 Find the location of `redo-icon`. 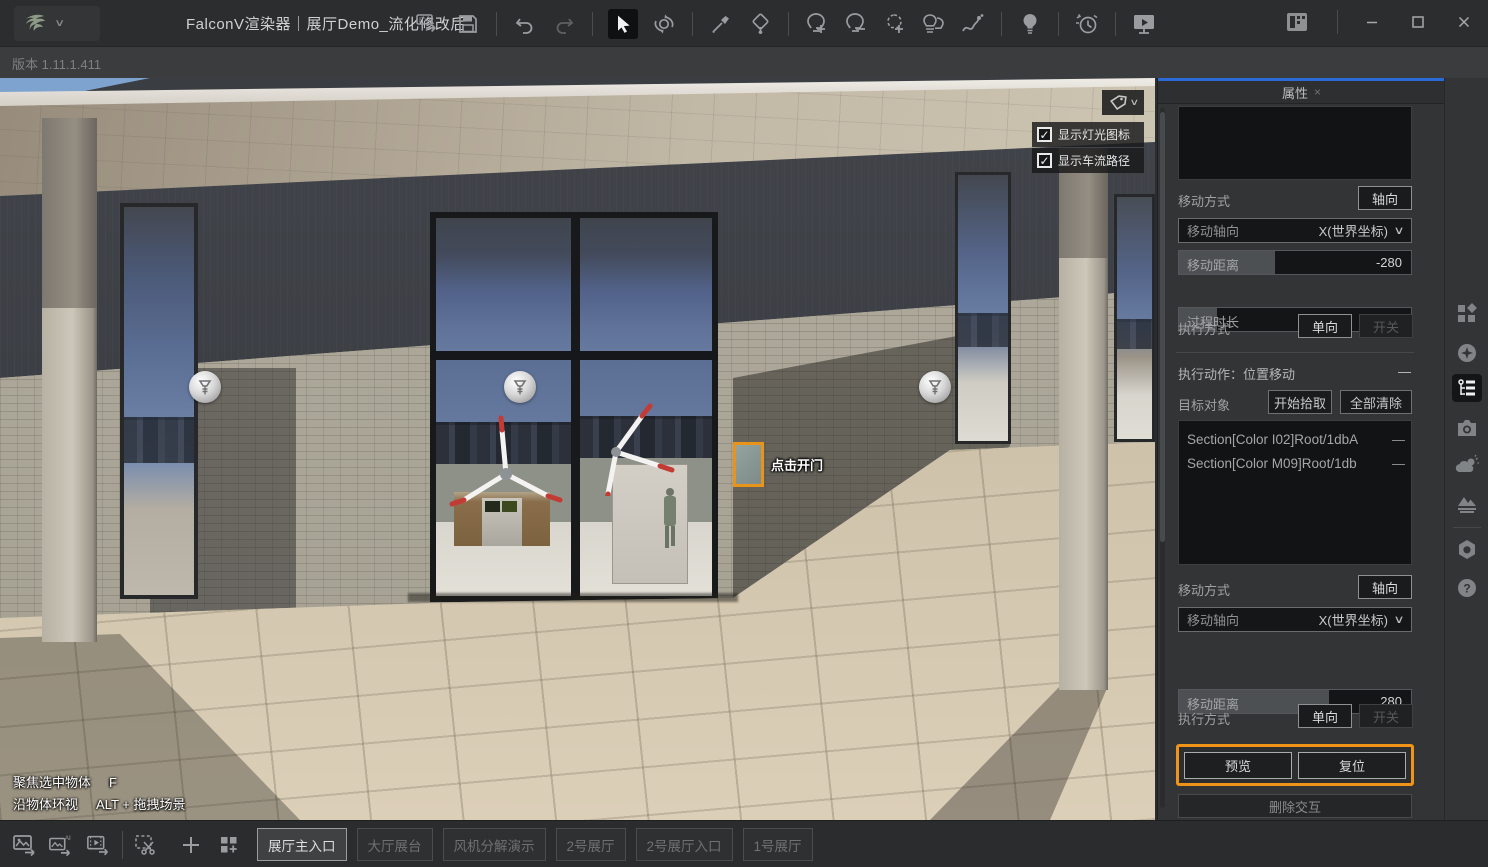

redo-icon is located at coordinates (564, 24).